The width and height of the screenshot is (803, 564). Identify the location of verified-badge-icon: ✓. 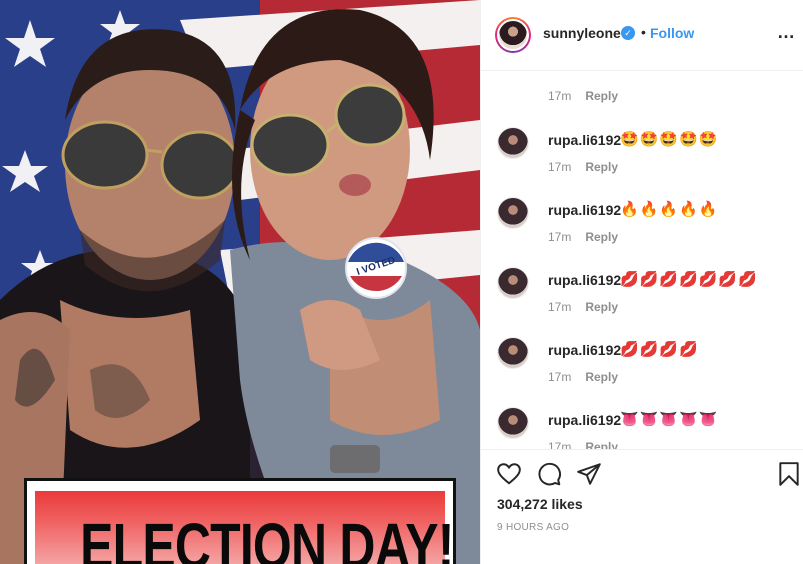
(628, 33).